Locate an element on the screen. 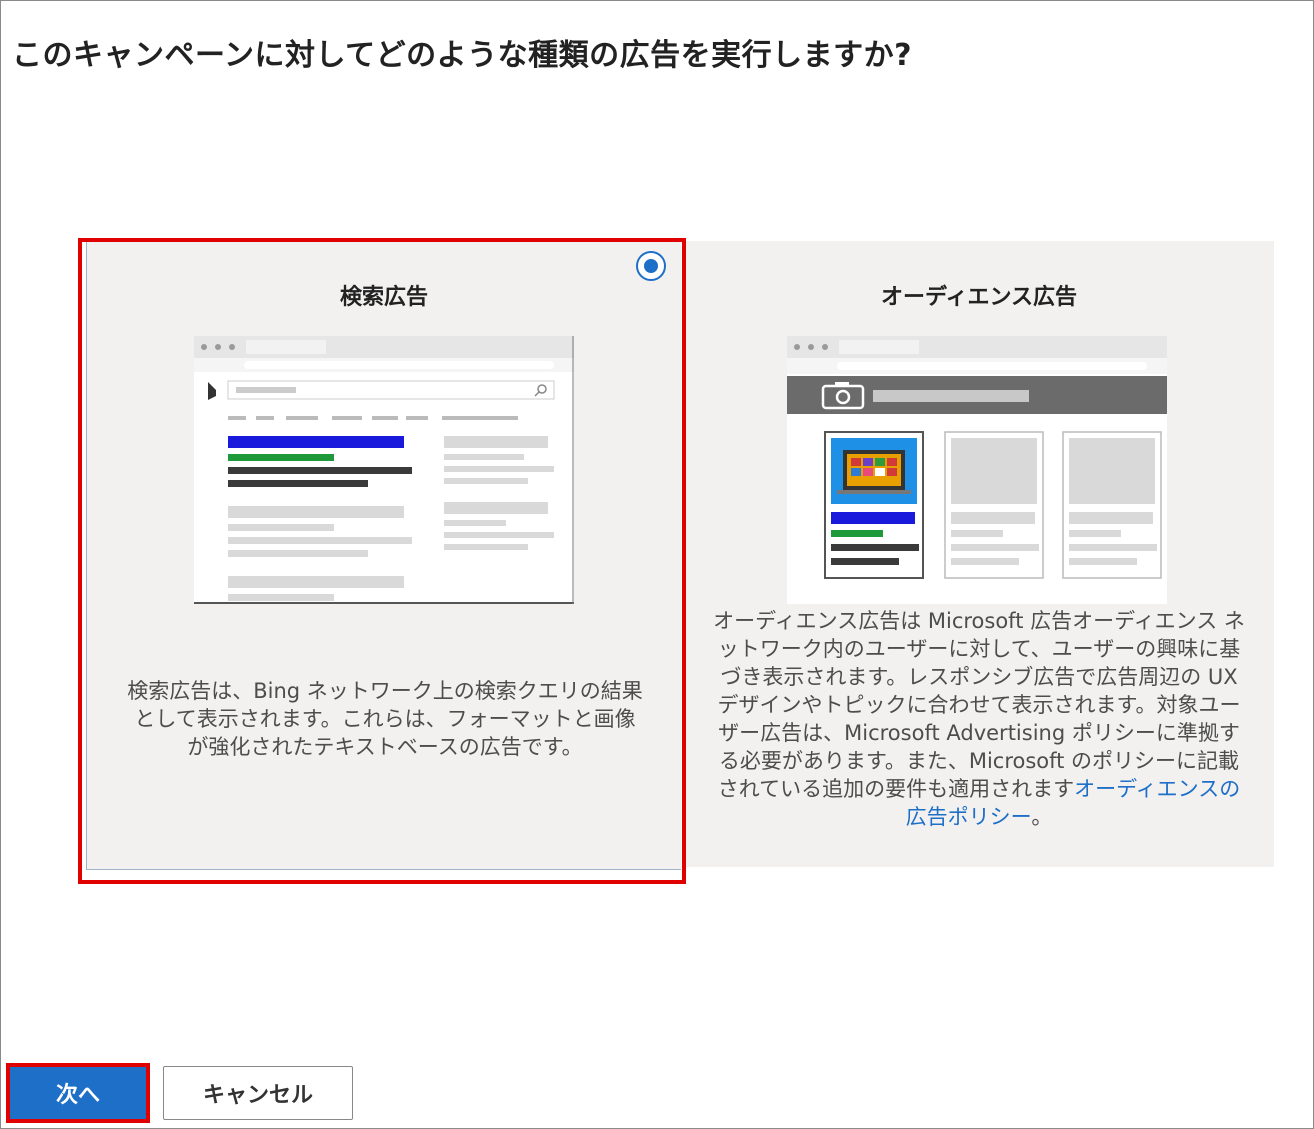 The image size is (1314, 1129). page-title: このキャンペーンに対してどのような種類の広告を実行しますか? is located at coordinates (462, 55).